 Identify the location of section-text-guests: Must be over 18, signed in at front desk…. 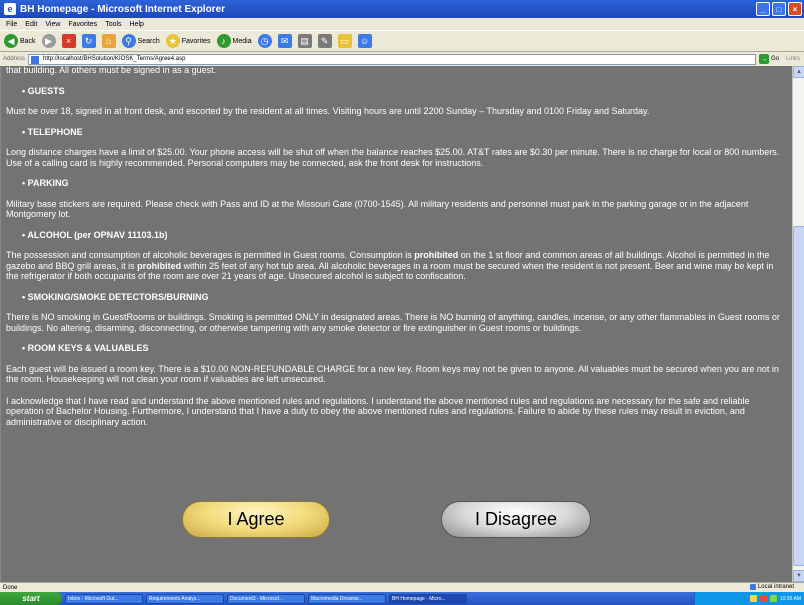
(328, 111).